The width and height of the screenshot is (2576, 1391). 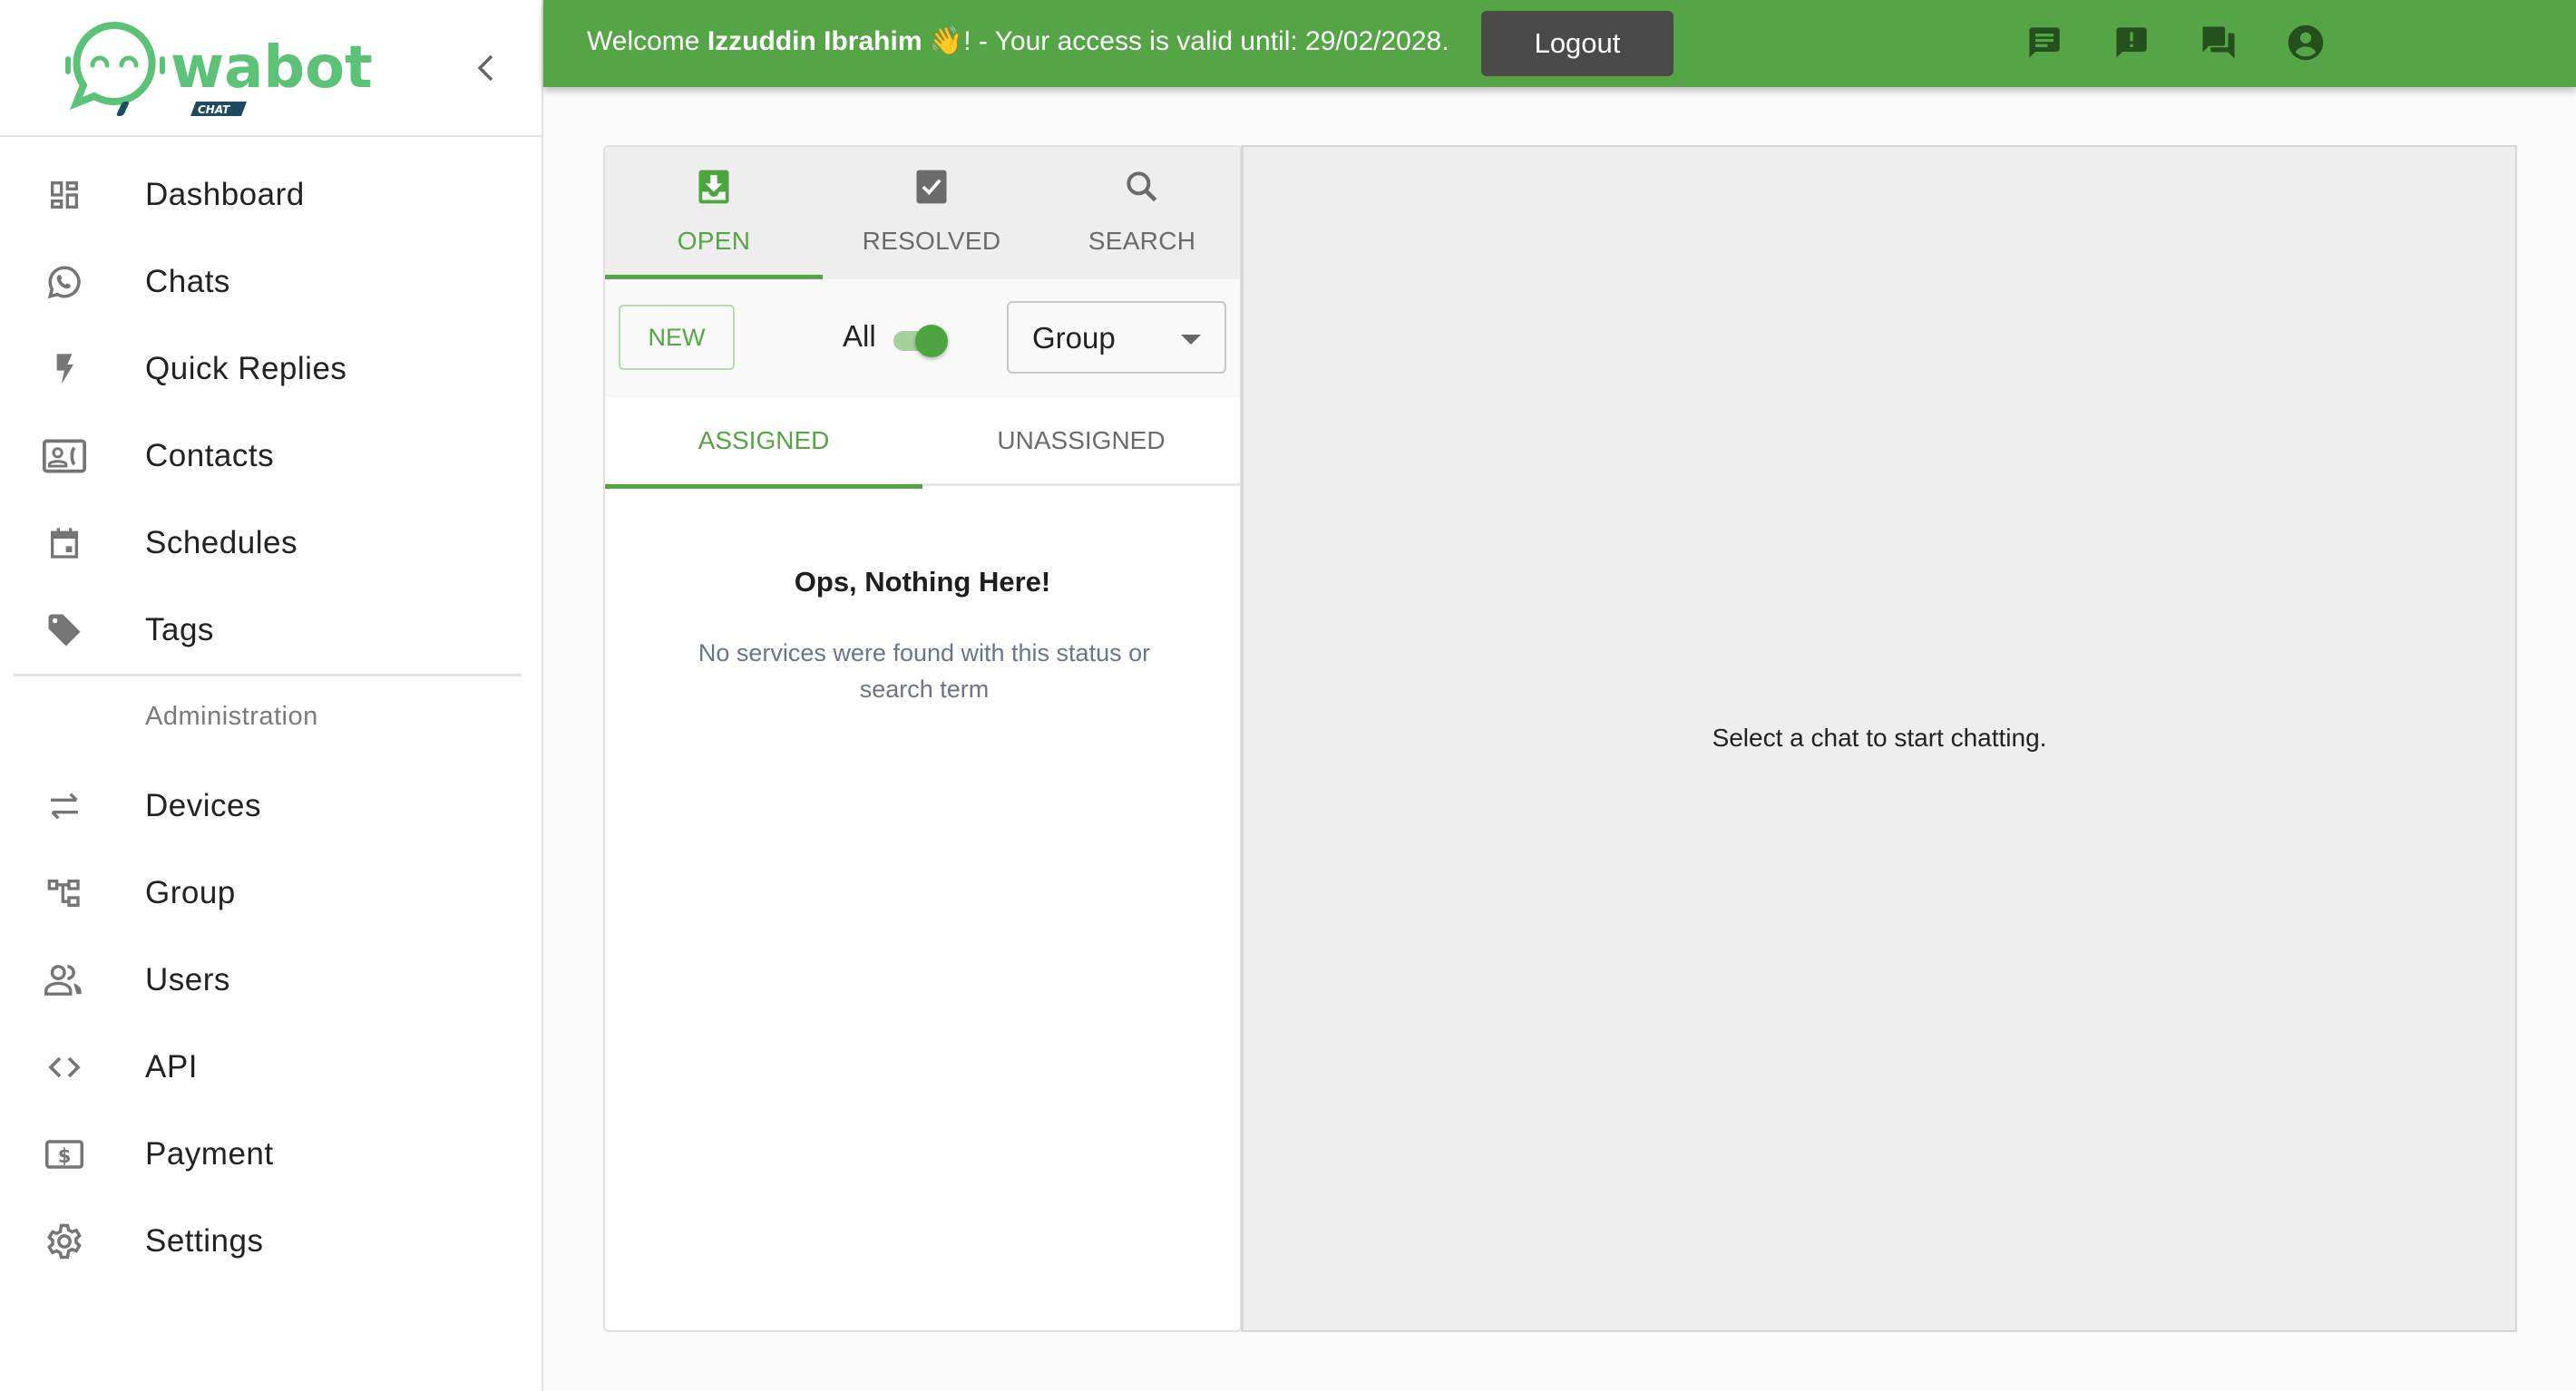 I want to click on forum-button, so click(x=2218, y=42).